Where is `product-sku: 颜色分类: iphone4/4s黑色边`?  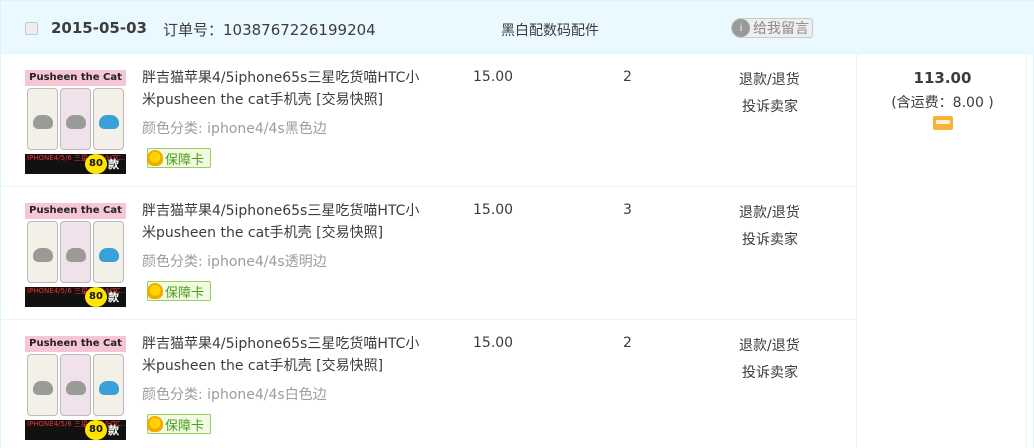
product-sku: 颜色分类: iphone4/4s黑色边 is located at coordinates (234, 129).